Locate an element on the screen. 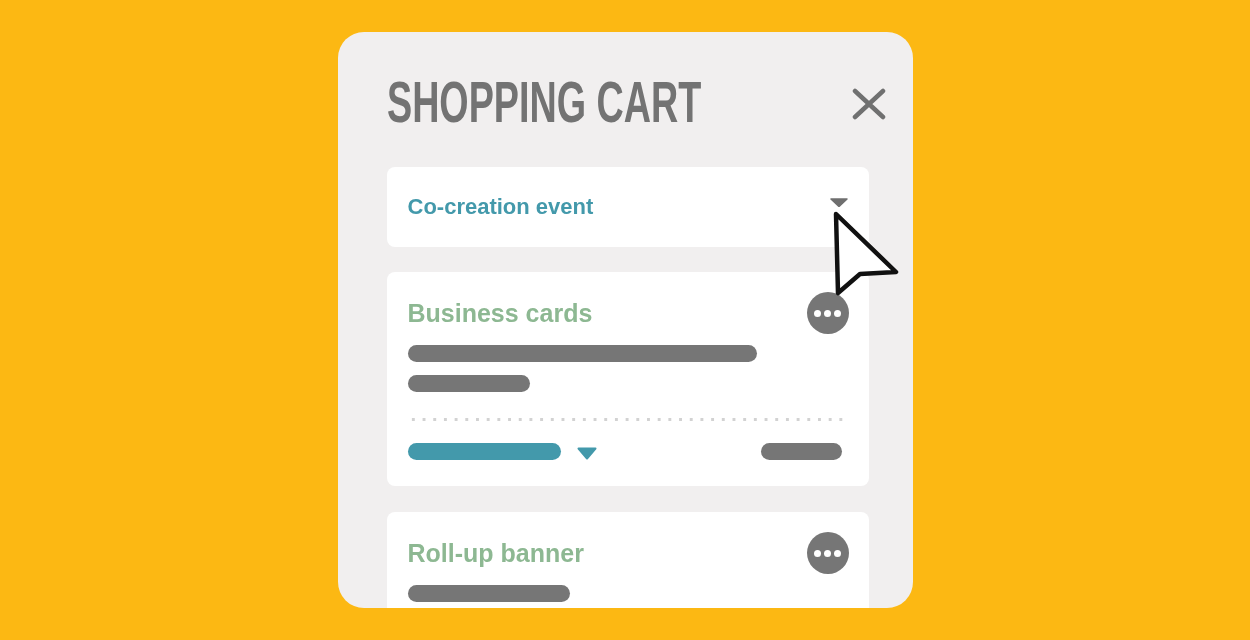  item-title: Roll-up banner is located at coordinates (495, 553).